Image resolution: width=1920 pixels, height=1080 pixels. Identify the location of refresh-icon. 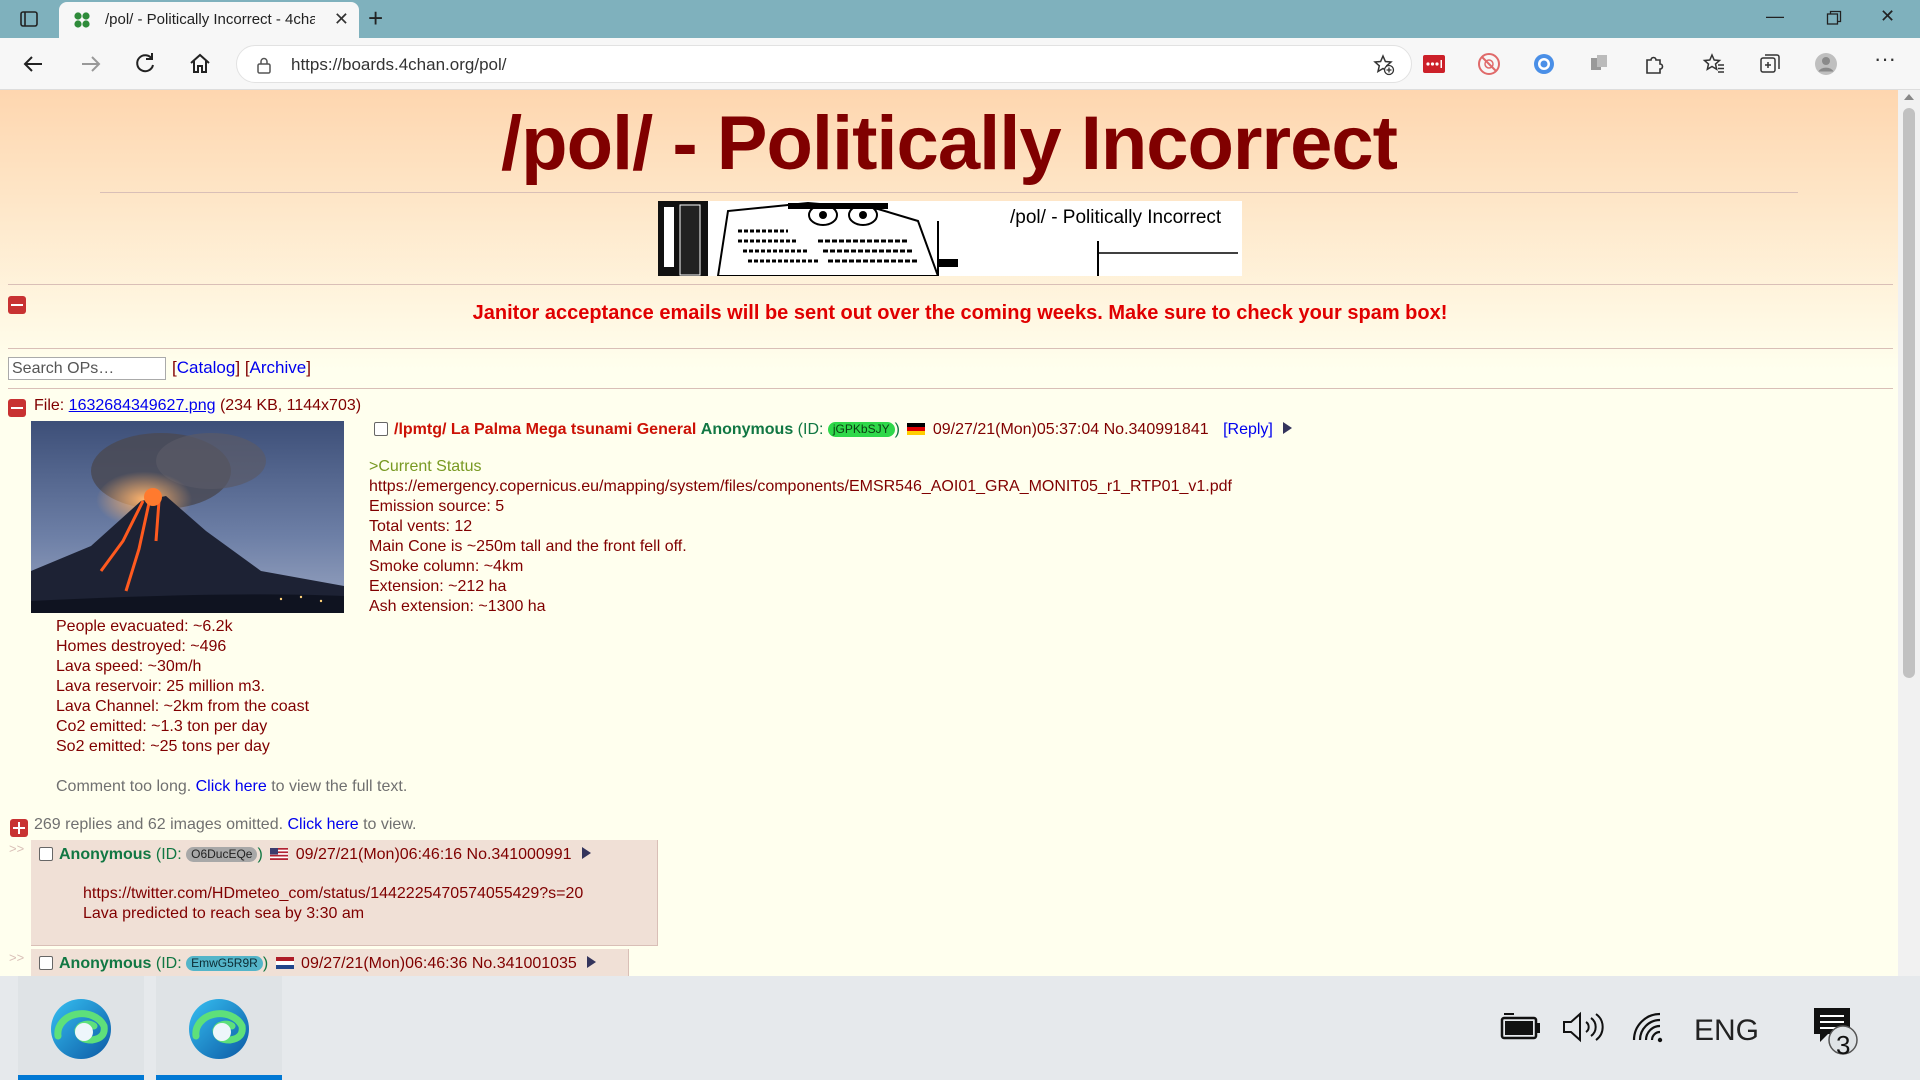
(145, 64).